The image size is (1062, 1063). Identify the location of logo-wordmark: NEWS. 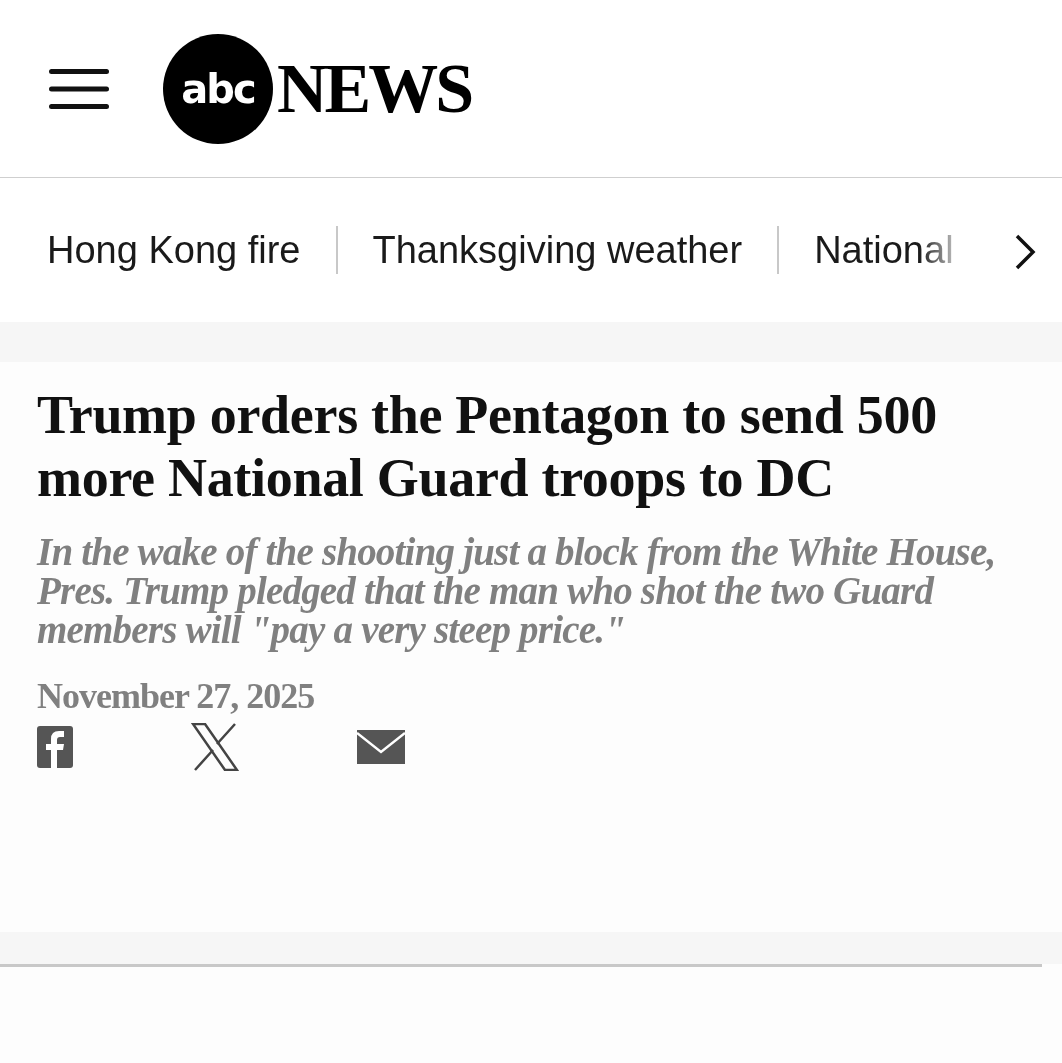
(374, 88).